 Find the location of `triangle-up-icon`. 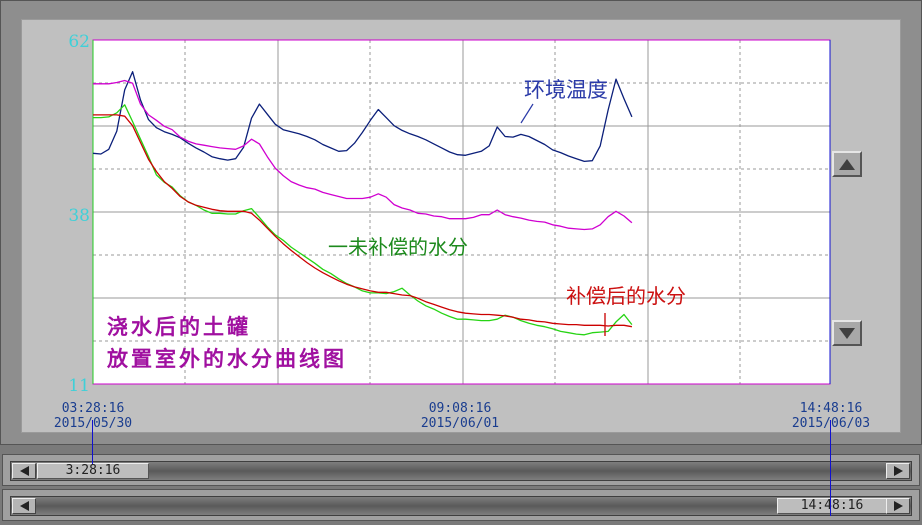

triangle-up-icon is located at coordinates (847, 164).